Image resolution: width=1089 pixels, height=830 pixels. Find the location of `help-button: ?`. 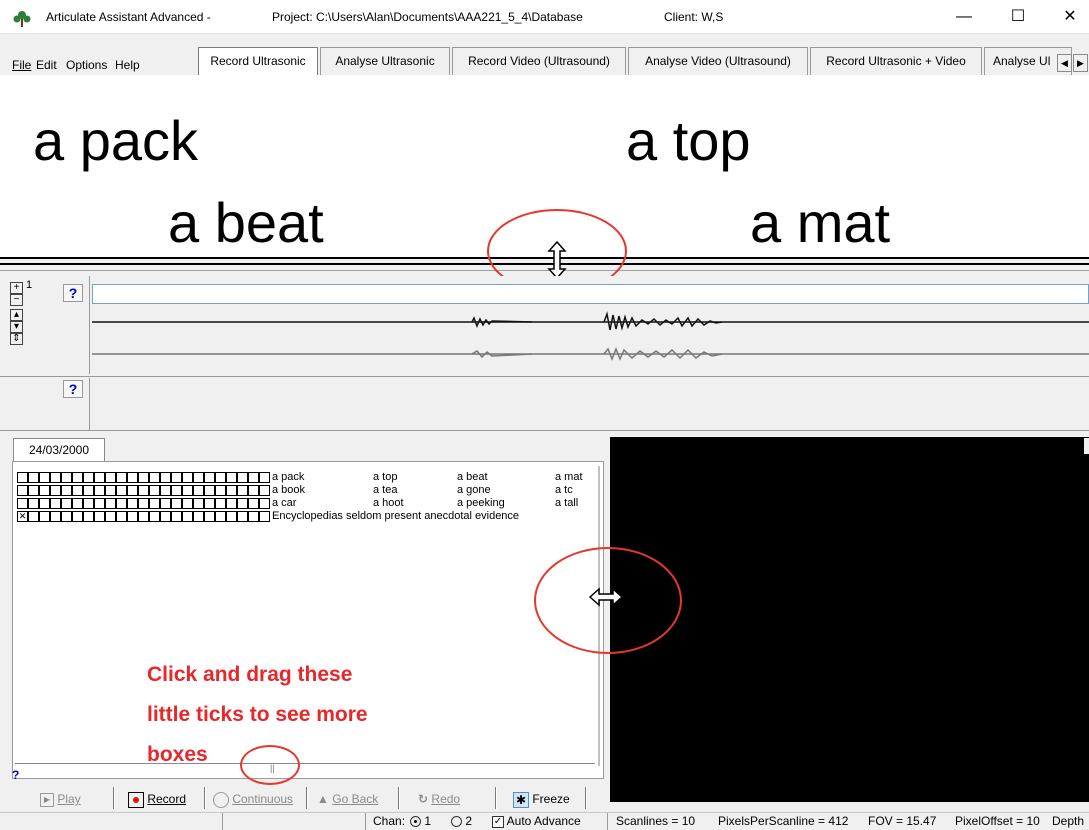

help-button: ? is located at coordinates (73, 389).